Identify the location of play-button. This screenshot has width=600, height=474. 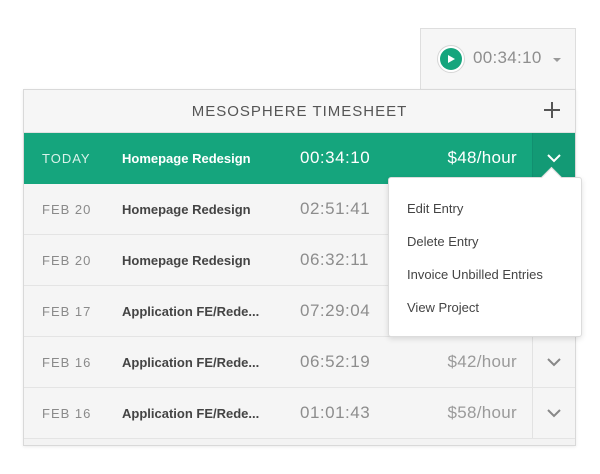
(451, 59).